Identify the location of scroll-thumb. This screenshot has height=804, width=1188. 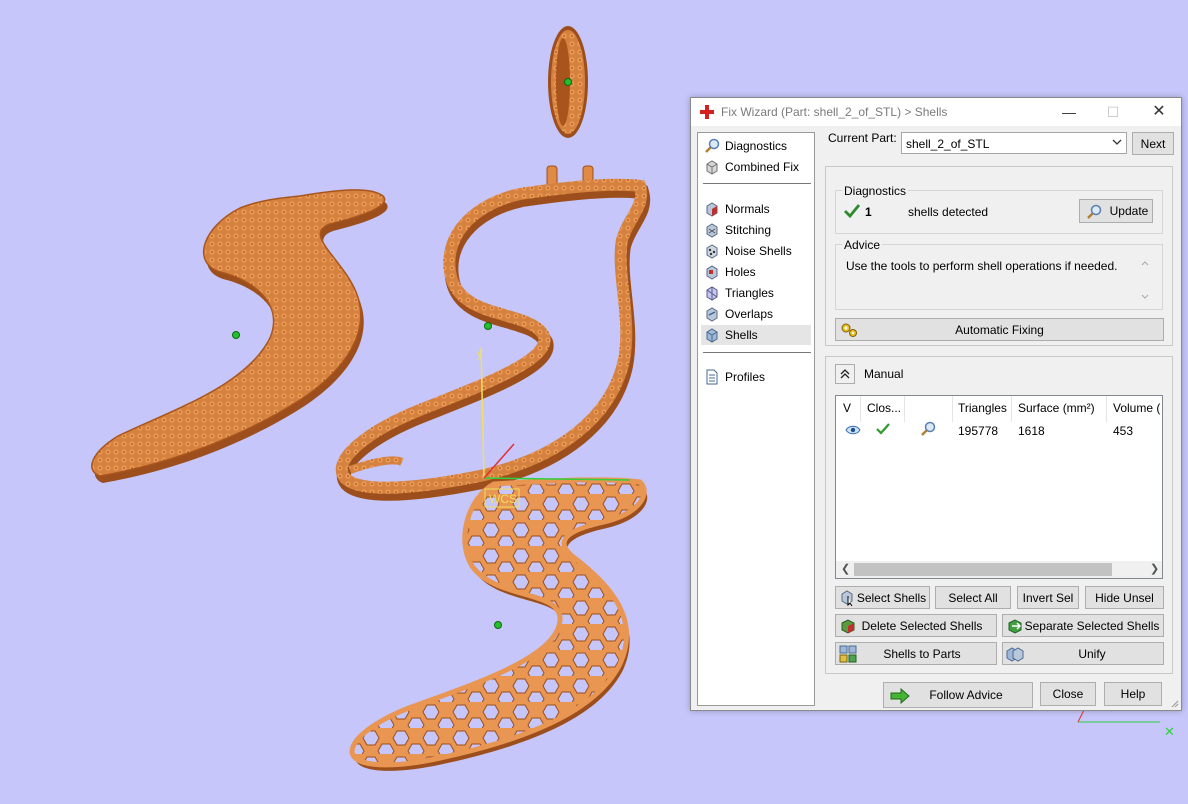
(983, 569).